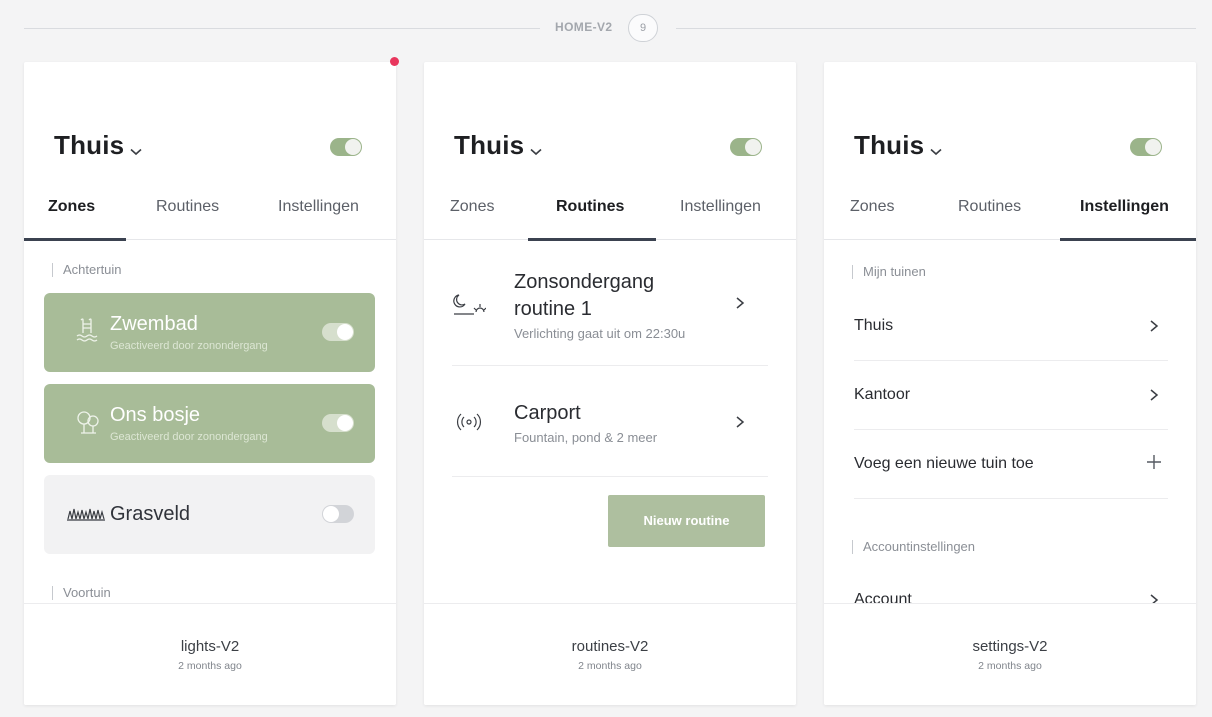 This screenshot has width=1212, height=717. Describe the element at coordinates (610, 422) in the screenshot. I see `routine-item-carport: Carport Fountain, pond & 2 meer` at that location.